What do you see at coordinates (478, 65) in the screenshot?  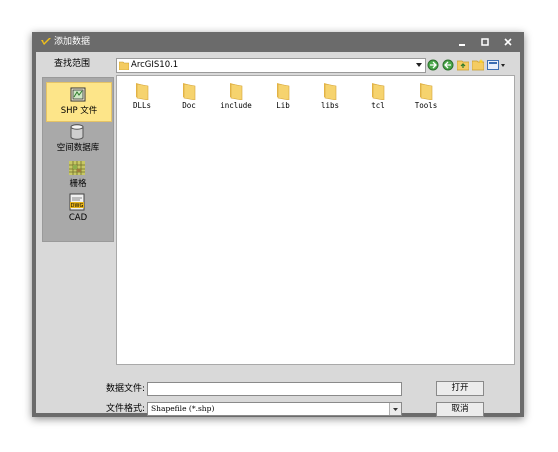 I see `new-folder-icon` at bounding box center [478, 65].